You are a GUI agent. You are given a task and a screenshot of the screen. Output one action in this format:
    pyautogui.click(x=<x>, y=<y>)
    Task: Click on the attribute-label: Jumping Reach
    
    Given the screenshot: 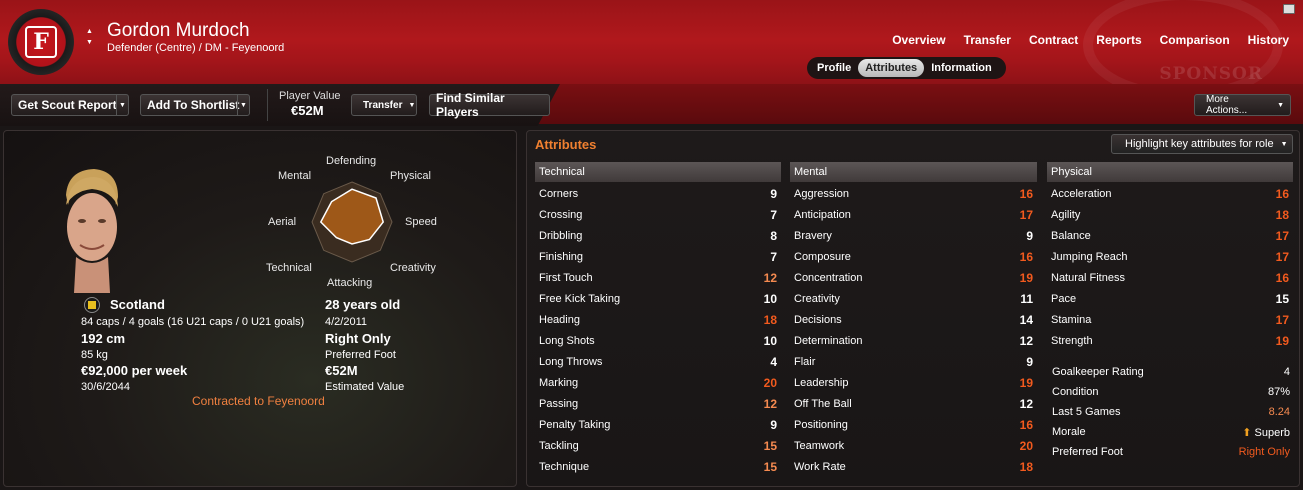 What is the action you would take?
    pyautogui.click(x=1089, y=256)
    